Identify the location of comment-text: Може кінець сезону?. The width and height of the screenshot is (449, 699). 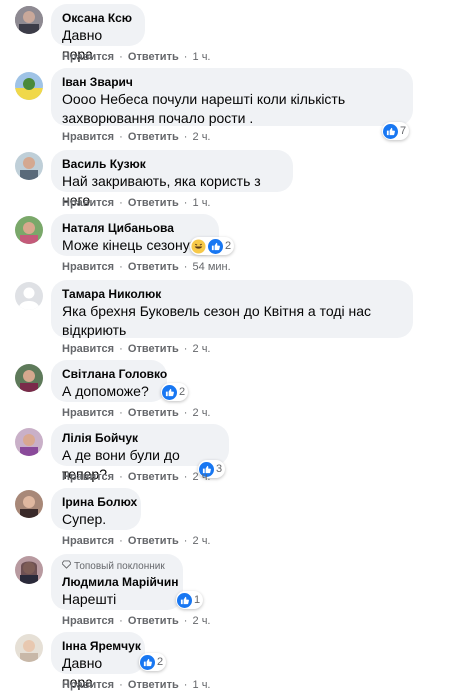
(130, 245).